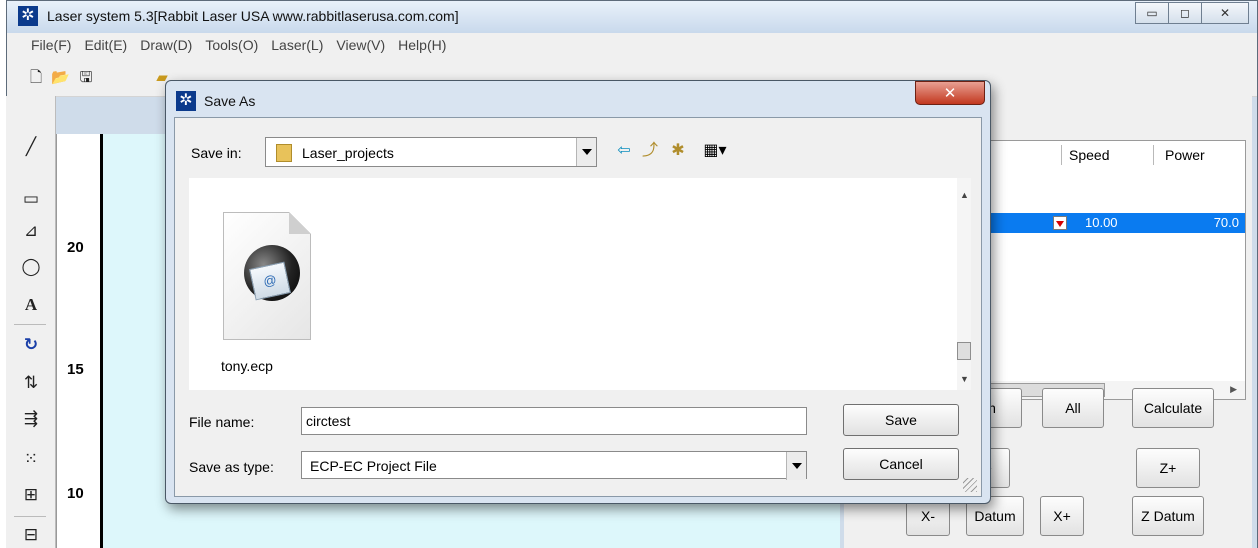  What do you see at coordinates (166, 45) in the screenshot?
I see `menu-draw: Draw(D)` at bounding box center [166, 45].